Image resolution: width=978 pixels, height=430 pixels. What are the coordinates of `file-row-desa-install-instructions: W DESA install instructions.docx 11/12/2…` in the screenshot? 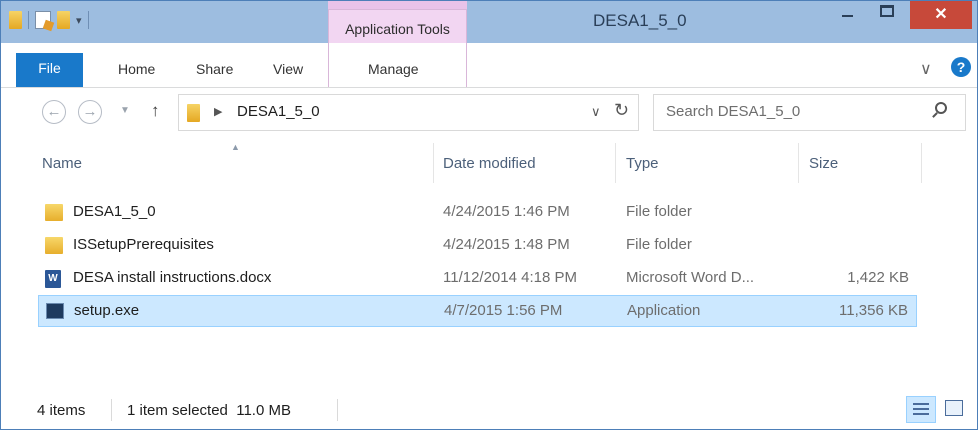 It's located at (477, 279).